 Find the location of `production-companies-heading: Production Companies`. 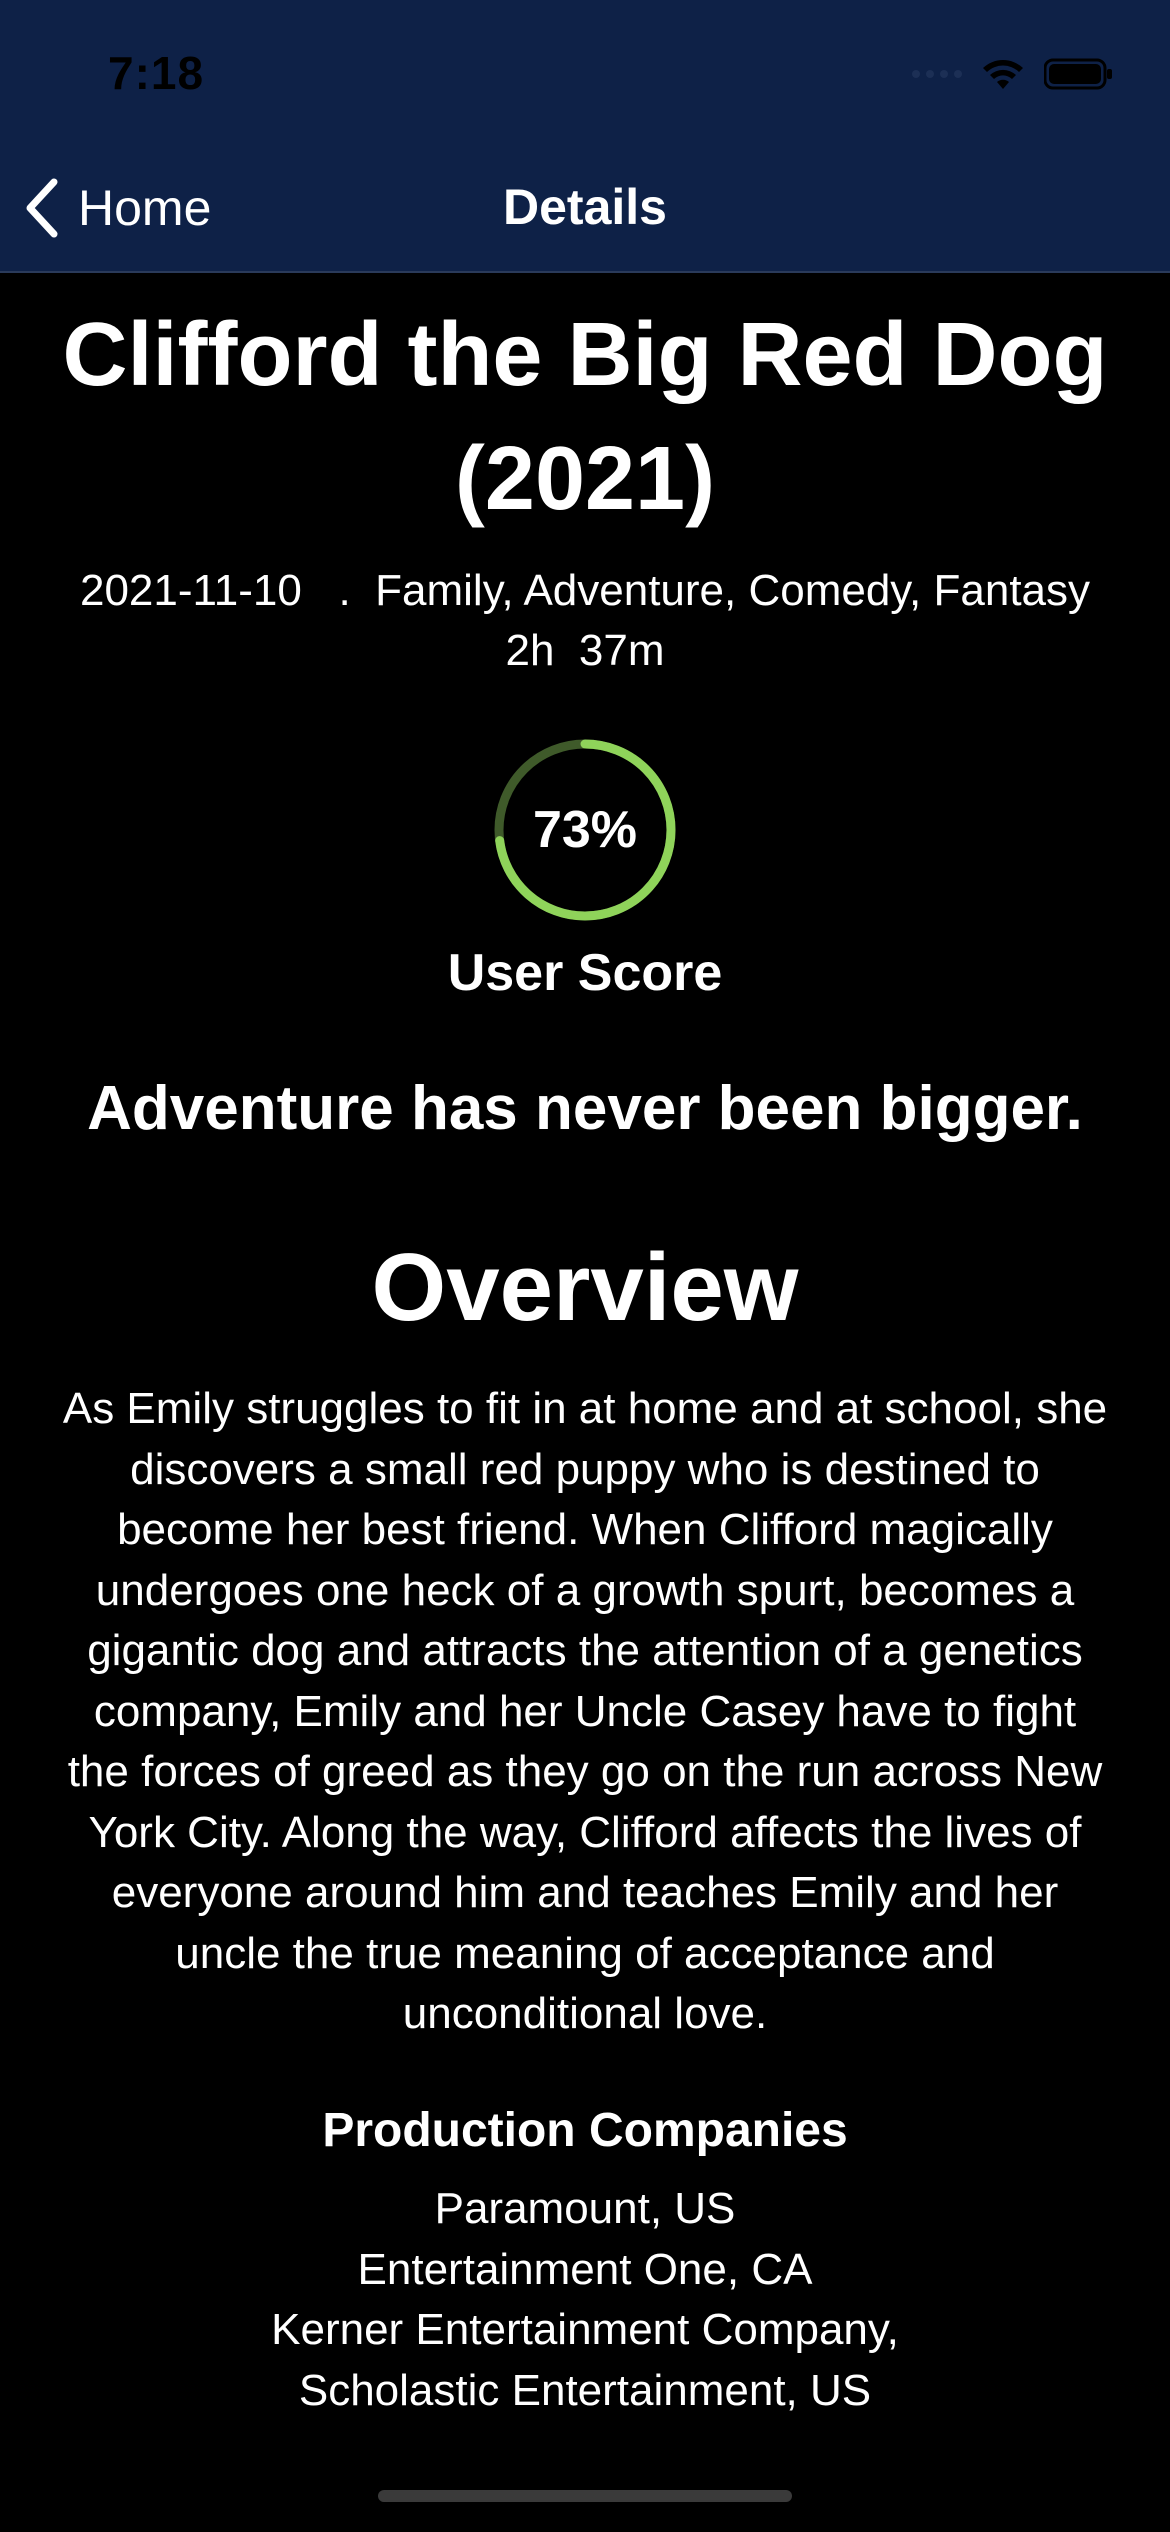

production-companies-heading: Production Companies is located at coordinates (585, 2130).